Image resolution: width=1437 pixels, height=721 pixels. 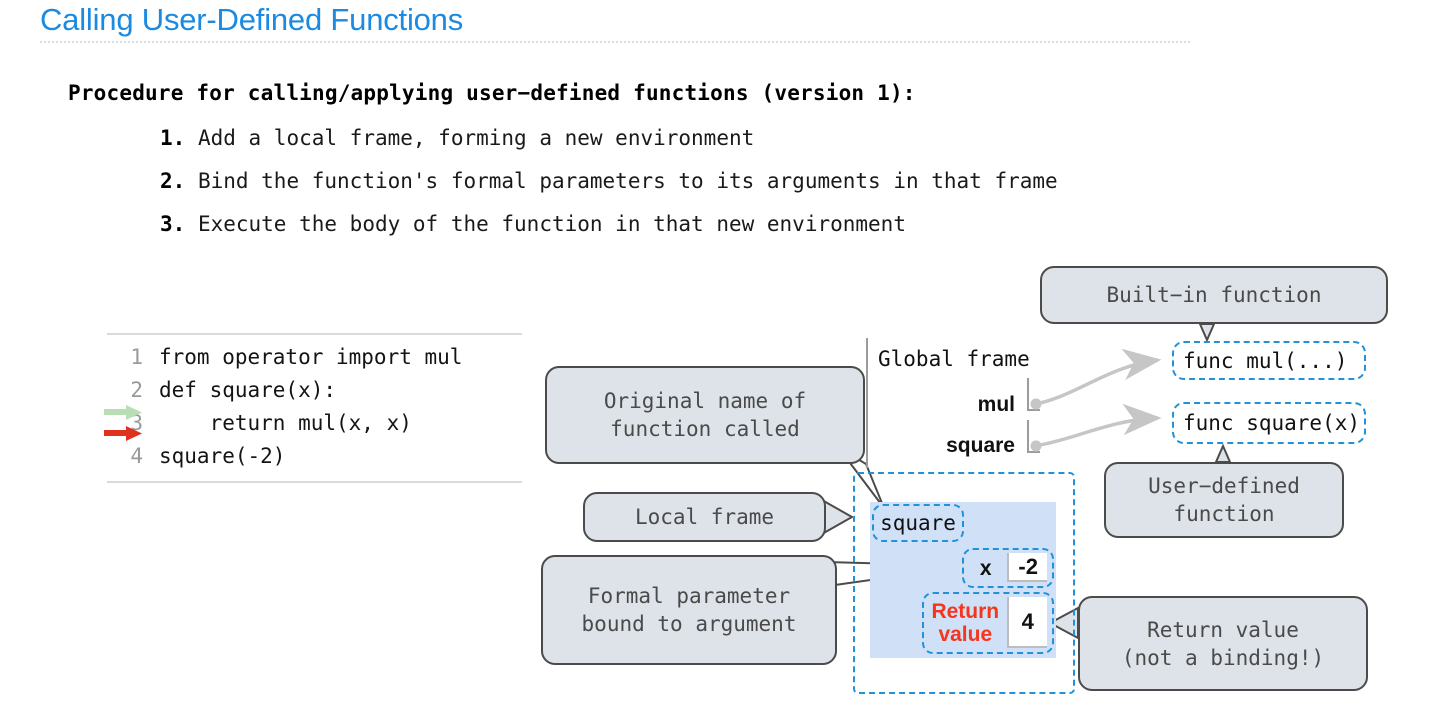 I want to click on local-binding-return-value: Return value 4, so click(x=988, y=623).